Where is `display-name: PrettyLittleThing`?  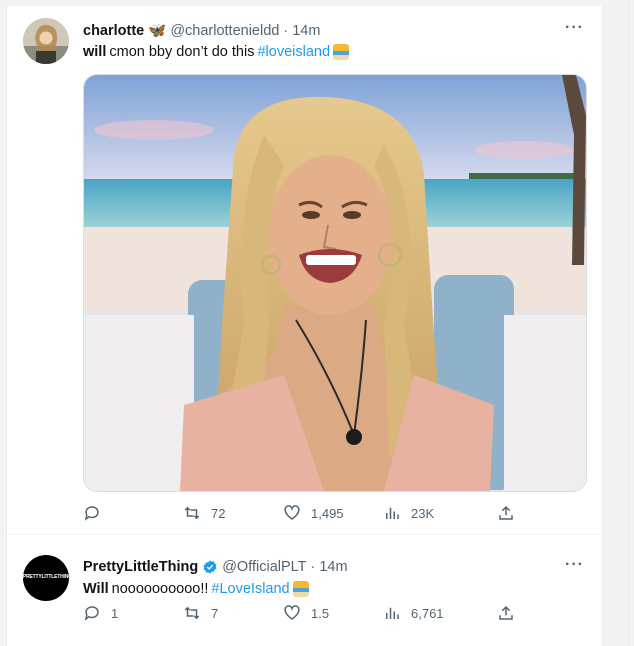 display-name: PrettyLittleThing is located at coordinates (140, 567).